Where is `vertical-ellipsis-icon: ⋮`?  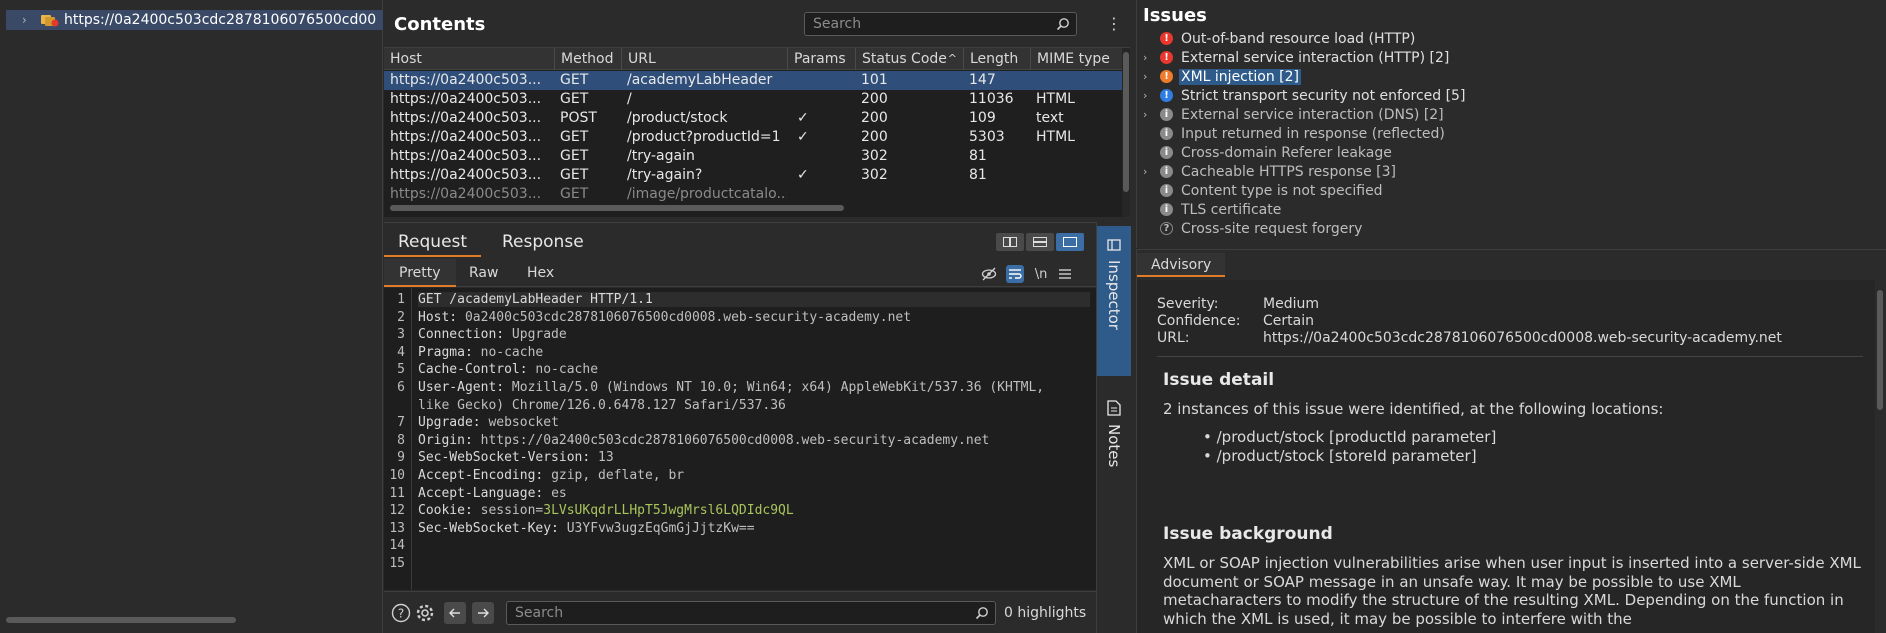 vertical-ellipsis-icon: ⋮ is located at coordinates (1114, 24).